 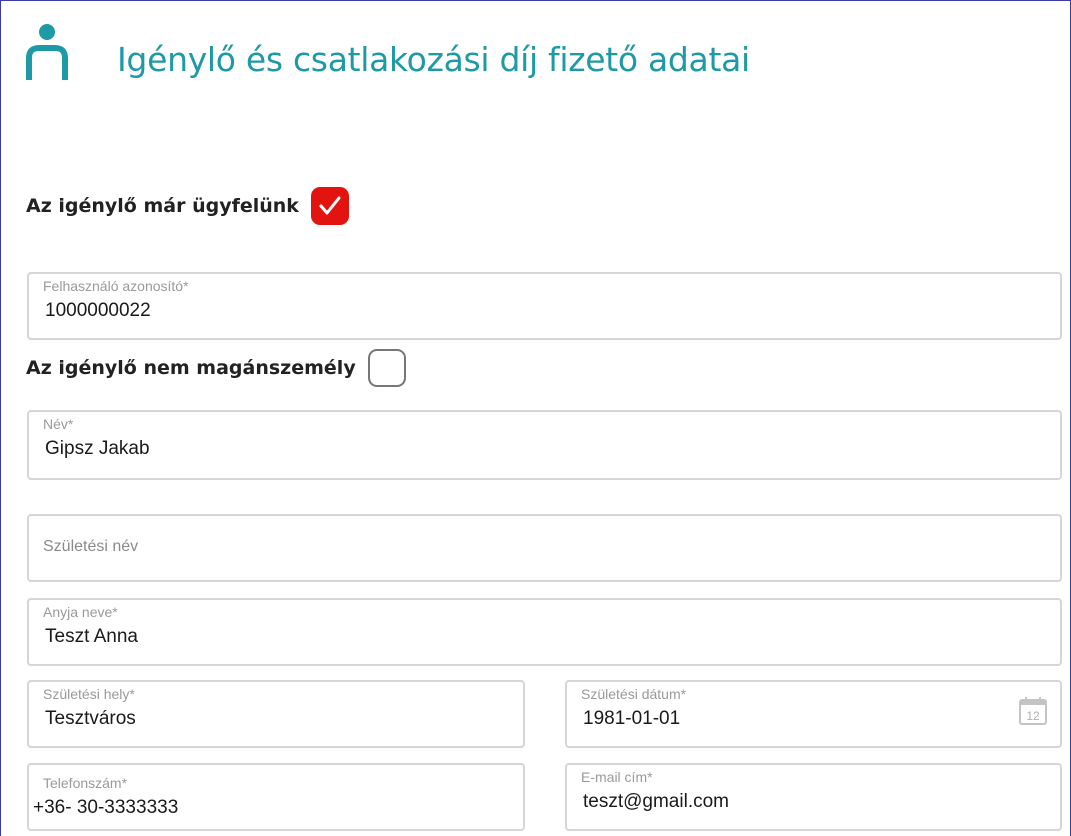 What do you see at coordinates (656, 802) in the screenshot?
I see `email-value: teszt@gmail.com` at bounding box center [656, 802].